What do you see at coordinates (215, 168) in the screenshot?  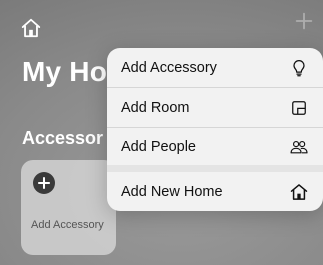 I see `menu-group-separator` at bounding box center [215, 168].